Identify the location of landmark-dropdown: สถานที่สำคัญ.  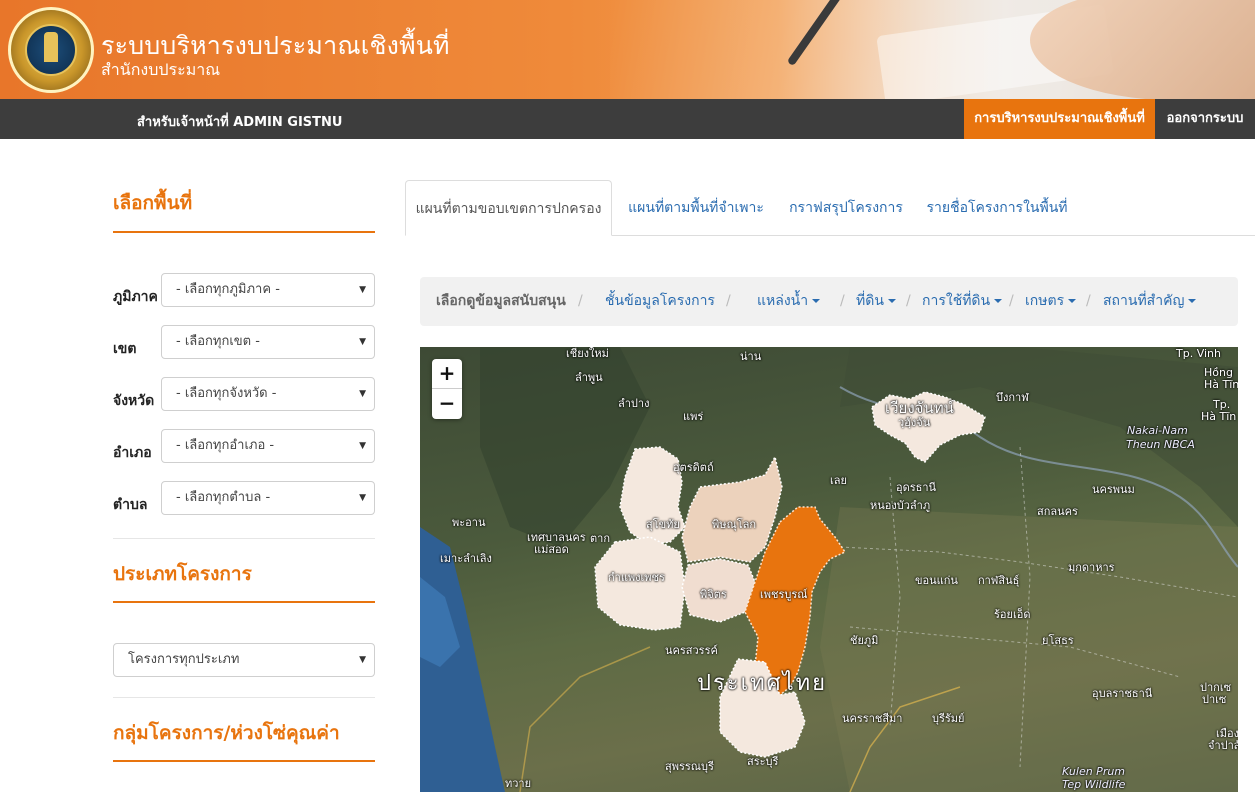
(1150, 301).